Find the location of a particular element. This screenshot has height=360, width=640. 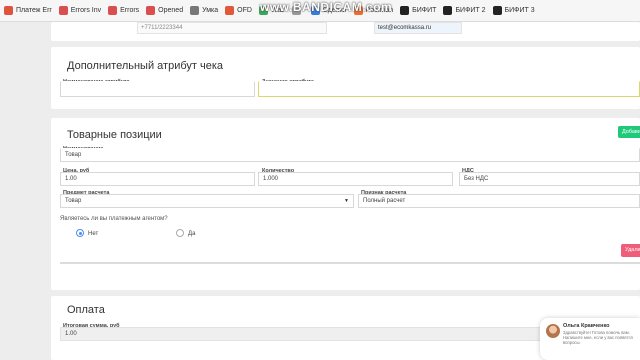

bandicam-watermark: www.BANDICAM.com is located at coordinates (326, 7).